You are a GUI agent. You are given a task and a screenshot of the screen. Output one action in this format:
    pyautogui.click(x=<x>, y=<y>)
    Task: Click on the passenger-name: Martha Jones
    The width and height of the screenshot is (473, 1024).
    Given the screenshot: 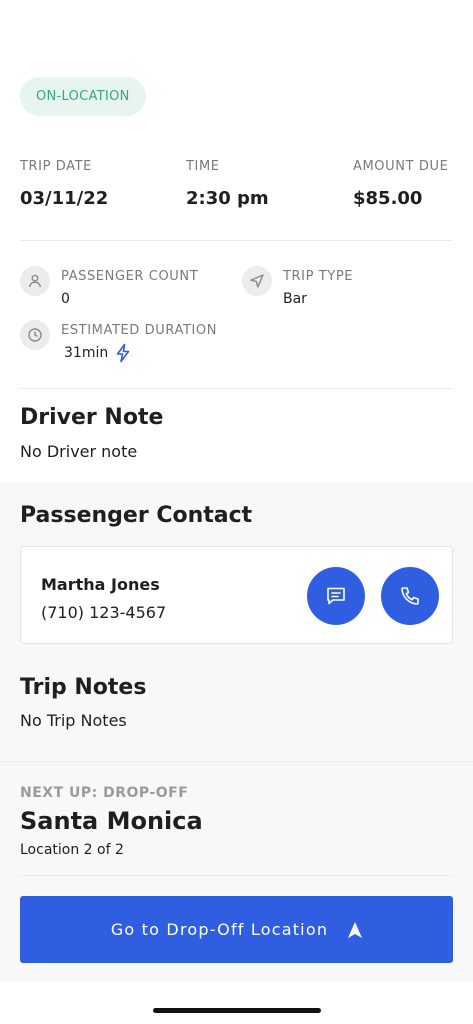 What is the action you would take?
    pyautogui.click(x=100, y=584)
    